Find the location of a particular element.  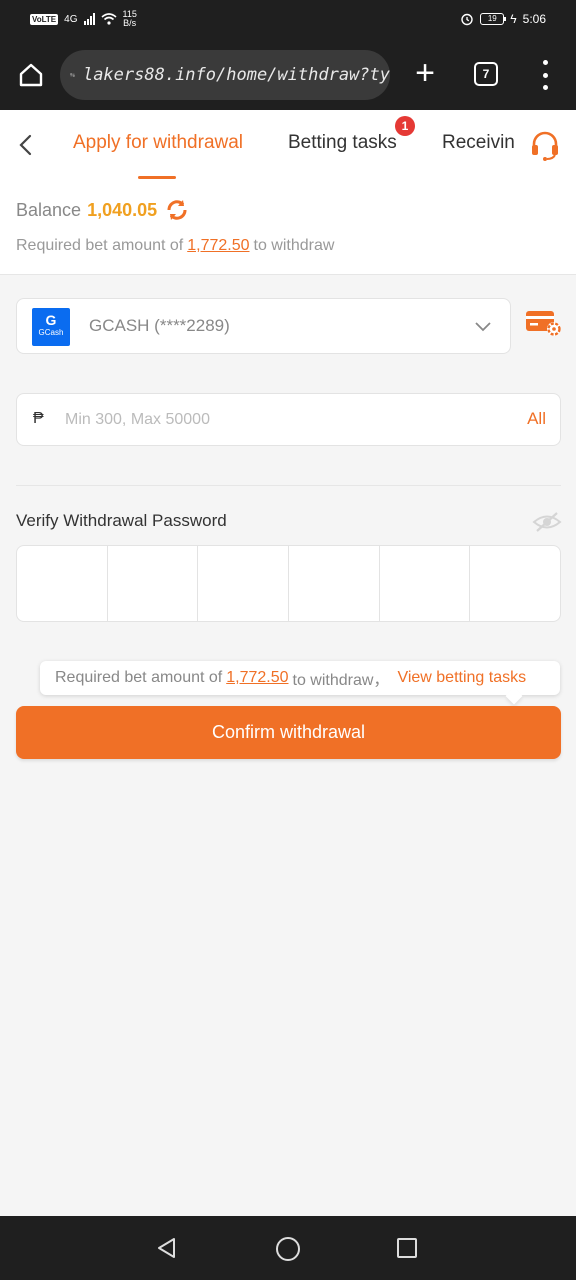

refresh-icon is located at coordinates (177, 210).